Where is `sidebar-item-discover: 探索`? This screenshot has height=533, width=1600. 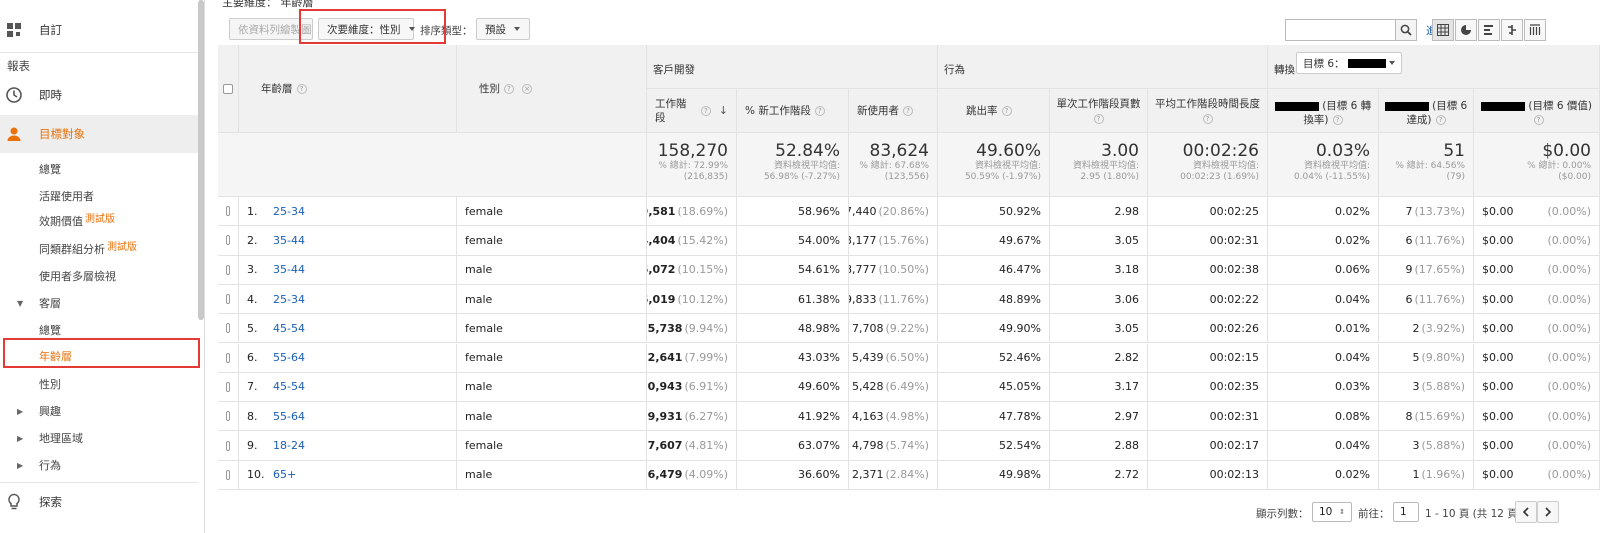
sidebar-item-discover: 探索 is located at coordinates (99, 502).